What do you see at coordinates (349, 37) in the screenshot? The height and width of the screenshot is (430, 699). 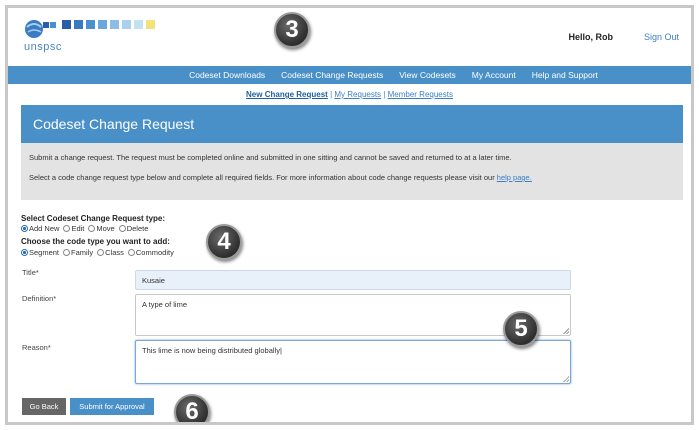 I see `header: unspsc Hello, Rob Sign Out` at bounding box center [349, 37].